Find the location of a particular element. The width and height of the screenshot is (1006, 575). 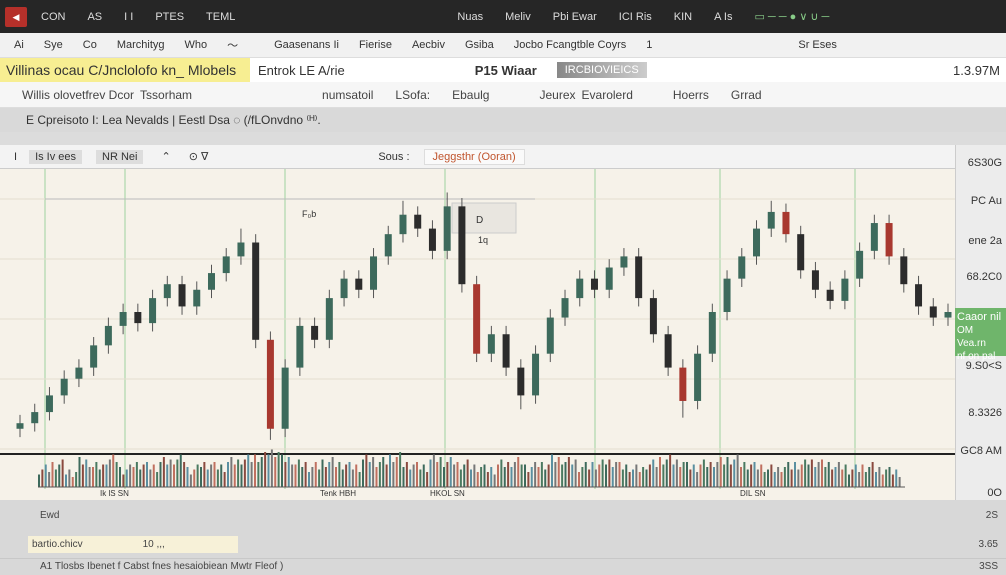

menu-item: Sye is located at coordinates (53, 45).